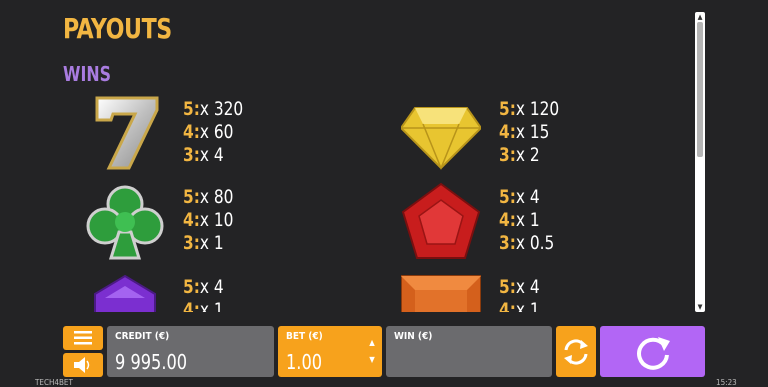  Describe the element at coordinates (117, 28) in the screenshot. I see `page-title: PAYOUTS` at that location.